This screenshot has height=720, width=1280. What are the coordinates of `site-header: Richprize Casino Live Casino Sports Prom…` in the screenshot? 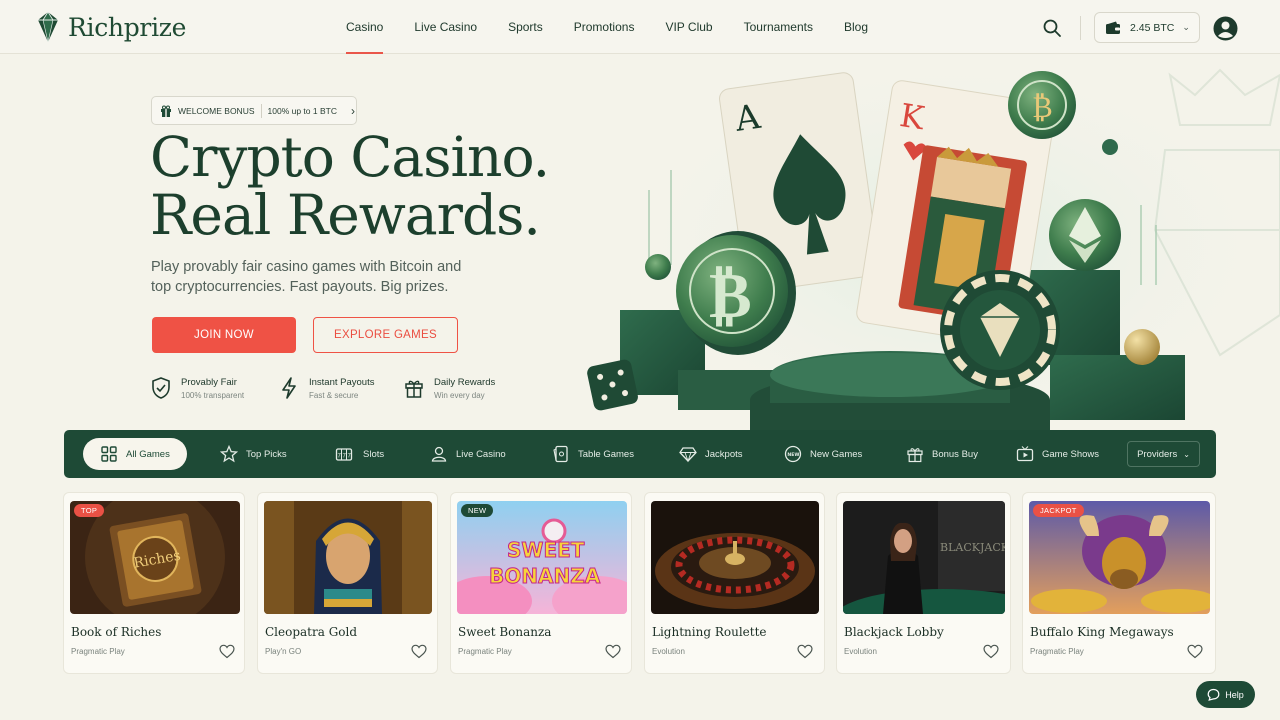 It's located at (640, 27).